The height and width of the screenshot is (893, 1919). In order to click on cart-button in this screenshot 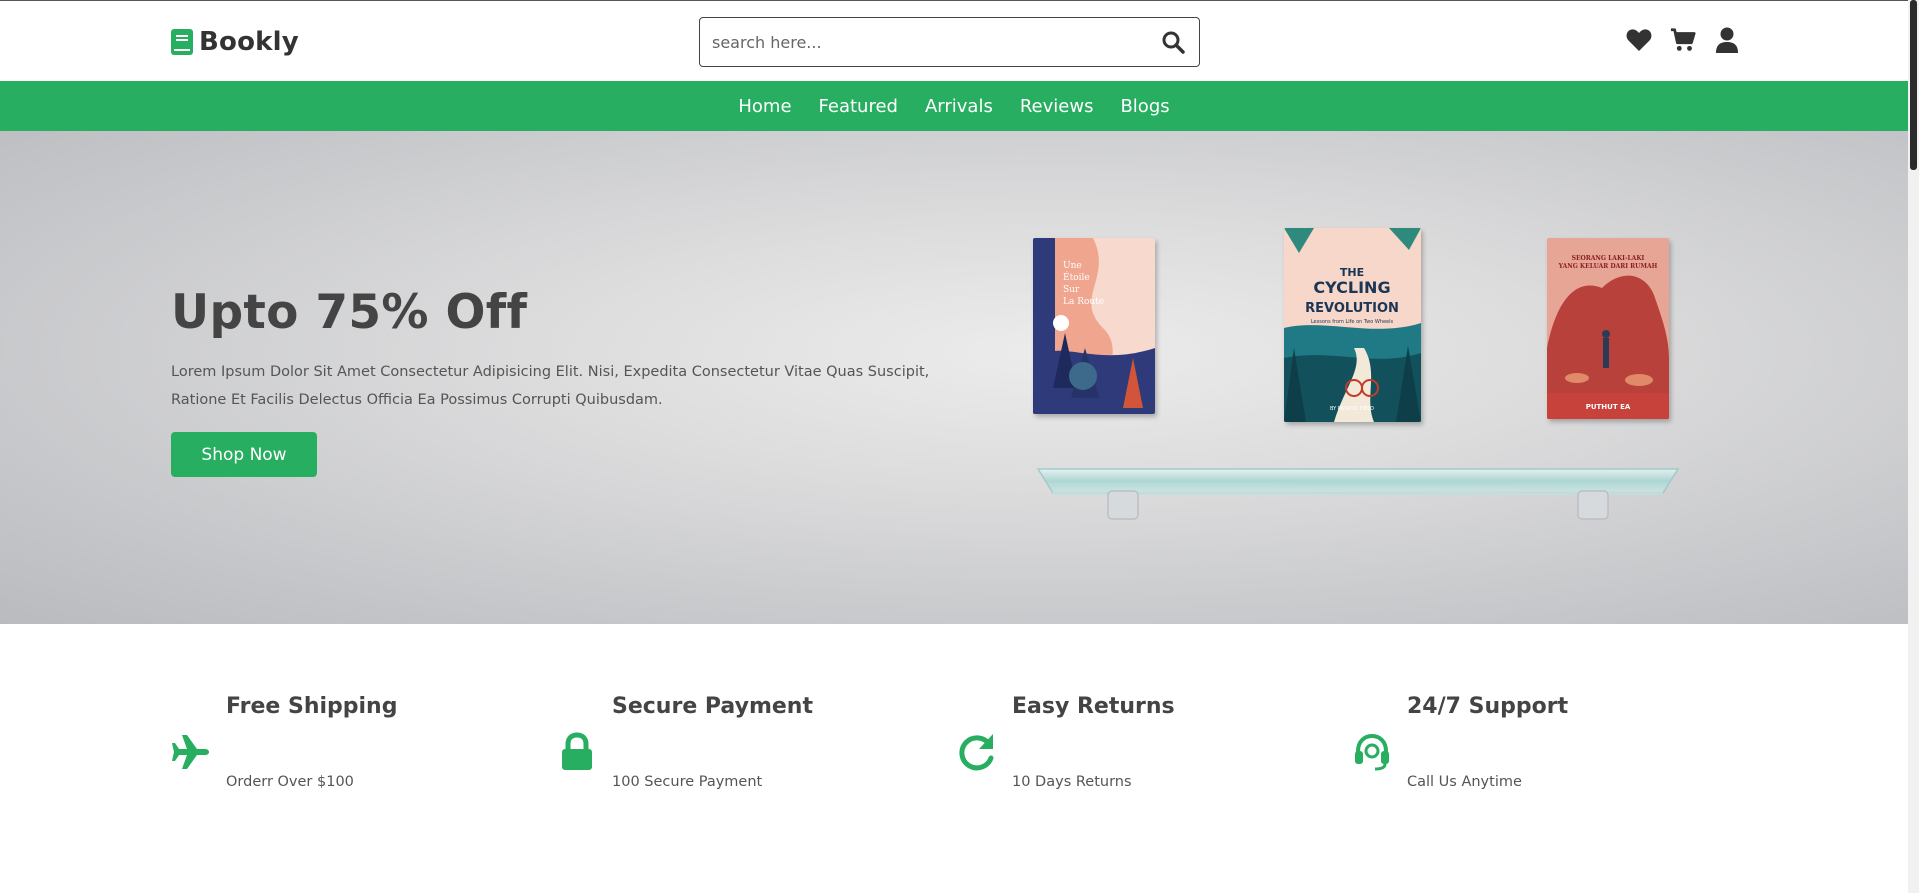, I will do `click(1683, 40)`.